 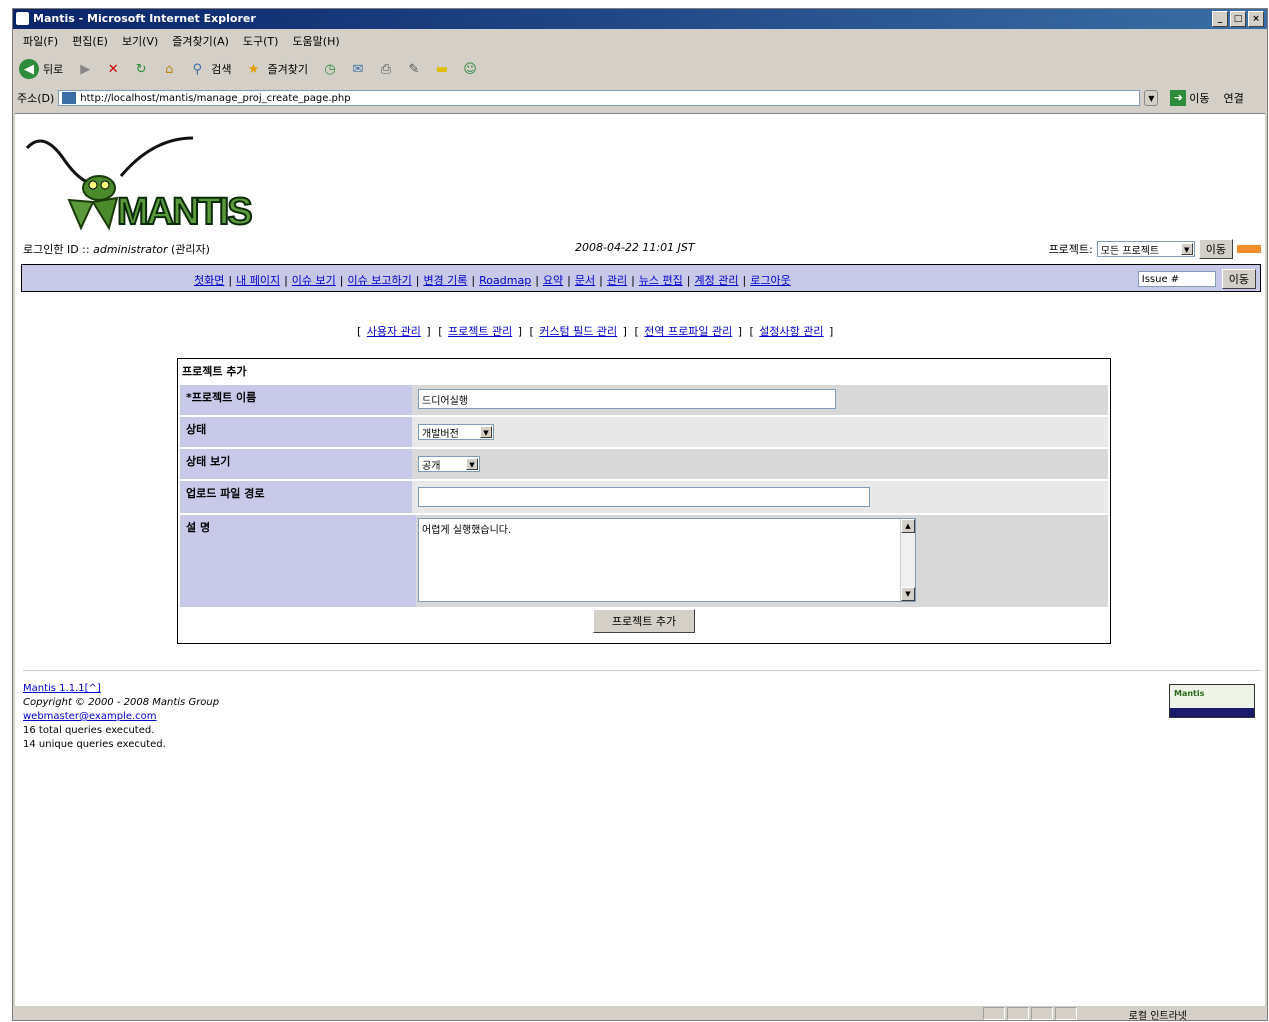 What do you see at coordinates (1178, 98) in the screenshot?
I see `go-arrow-icon: ➜` at bounding box center [1178, 98].